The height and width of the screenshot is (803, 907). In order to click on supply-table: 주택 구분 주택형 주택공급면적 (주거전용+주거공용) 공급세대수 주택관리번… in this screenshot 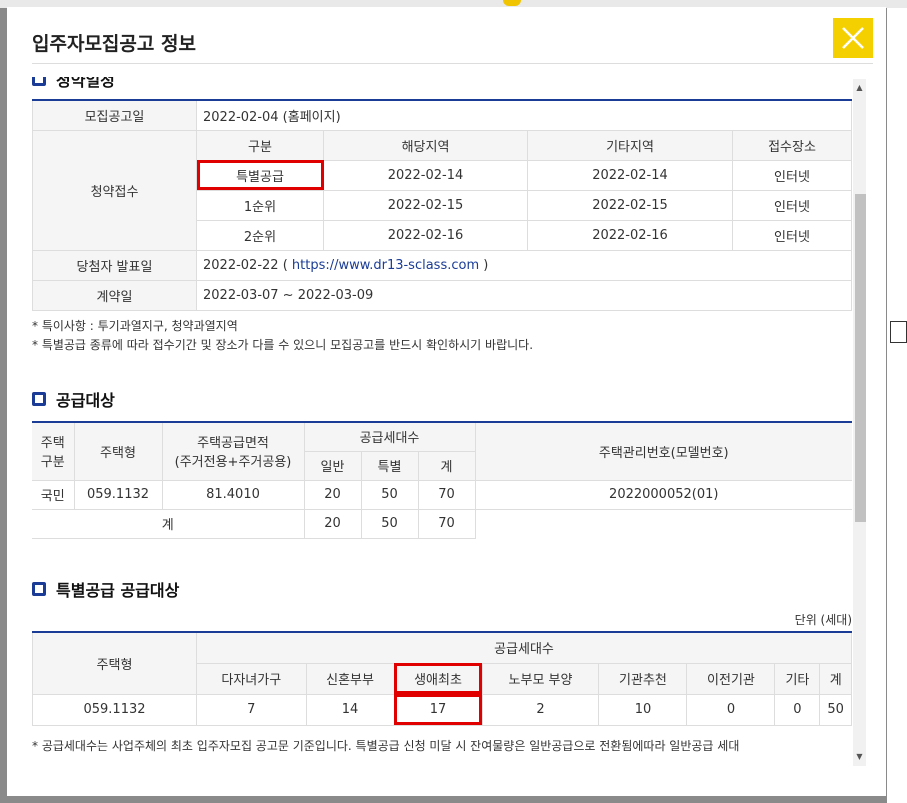, I will do `click(442, 480)`.